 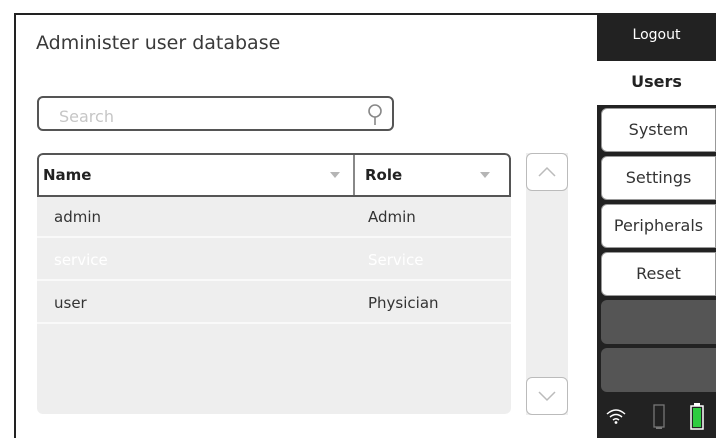 What do you see at coordinates (375, 117) in the screenshot?
I see `search-icon` at bounding box center [375, 117].